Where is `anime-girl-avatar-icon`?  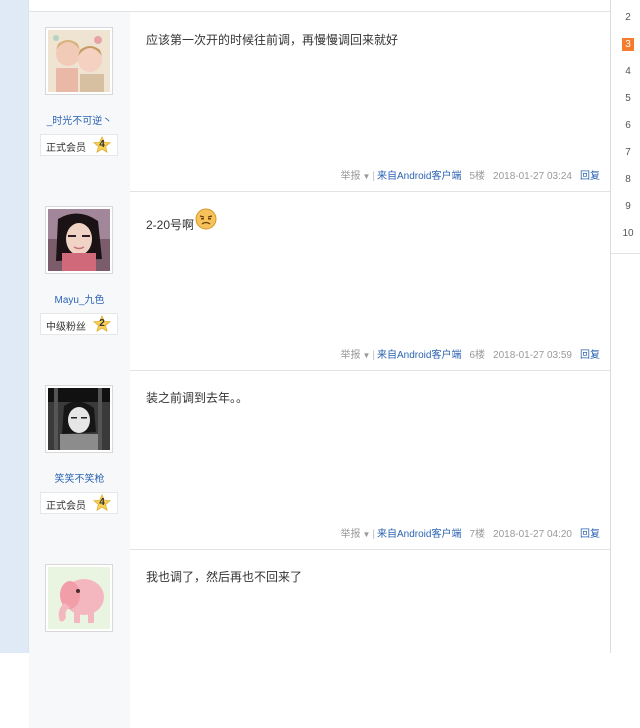 anime-girl-avatar-icon is located at coordinates (79, 61).